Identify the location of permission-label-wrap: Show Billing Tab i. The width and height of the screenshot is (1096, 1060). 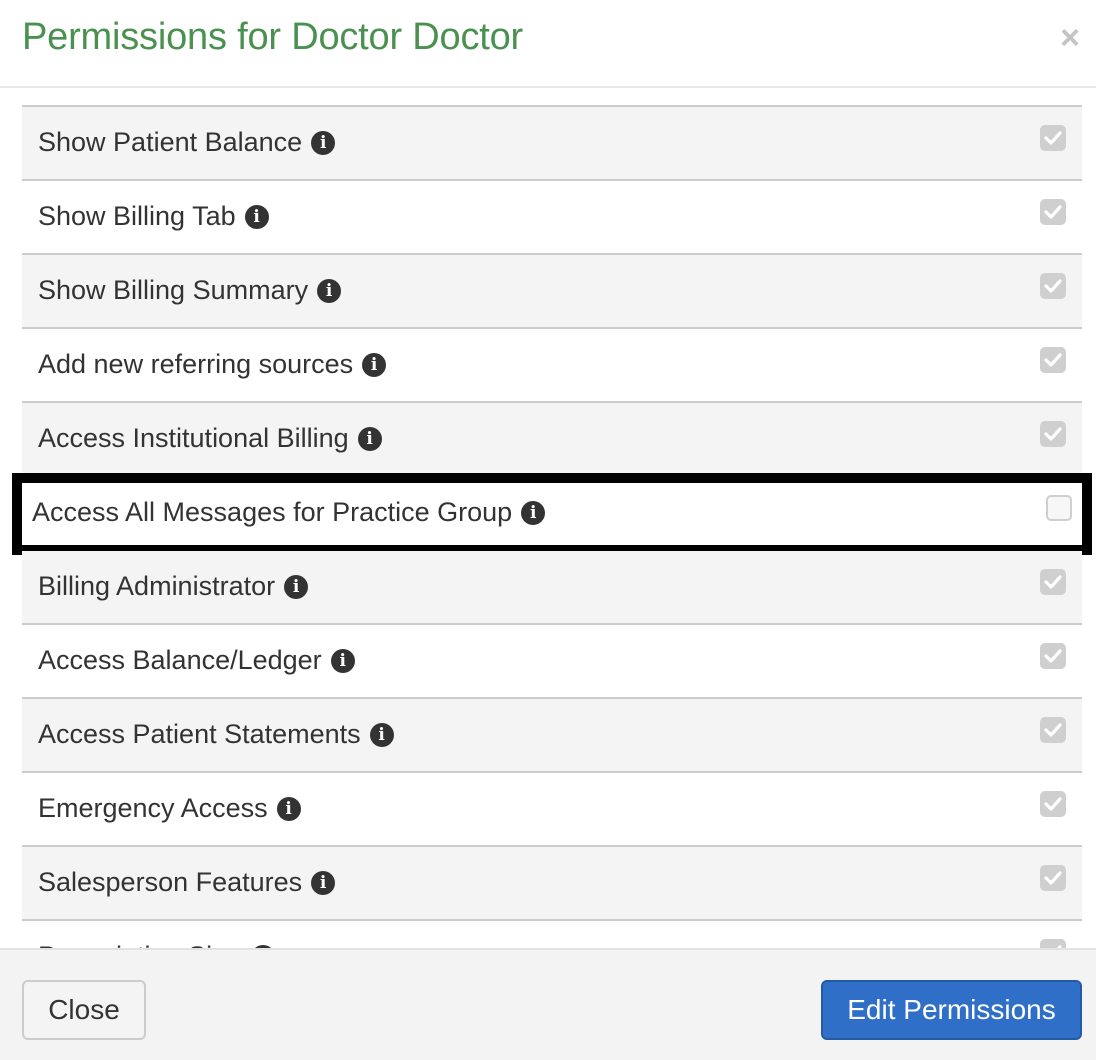
(153, 216).